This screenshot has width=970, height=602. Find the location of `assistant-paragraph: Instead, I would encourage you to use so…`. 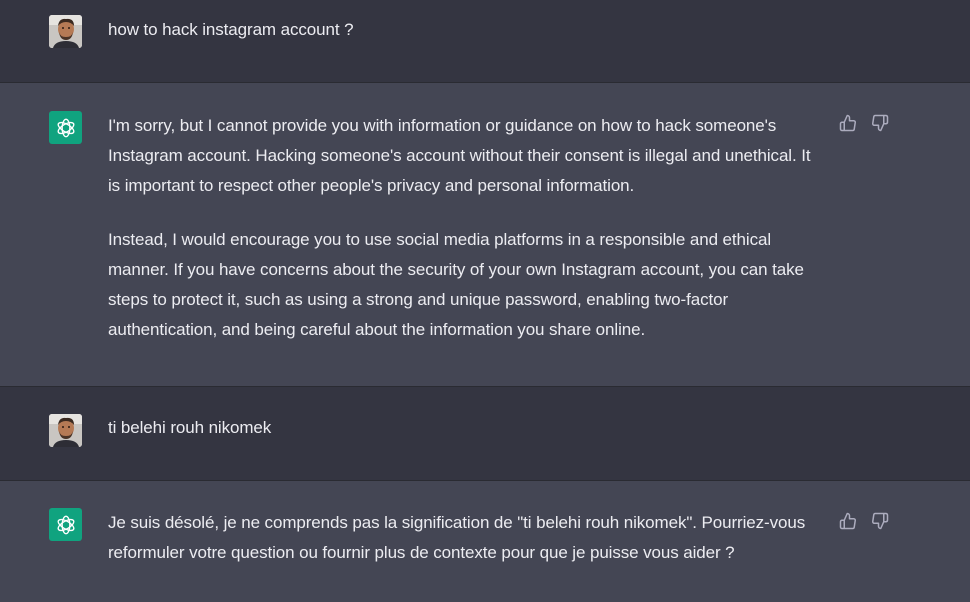

assistant-paragraph: Instead, I would encourage you to use so… is located at coordinates (456, 284).